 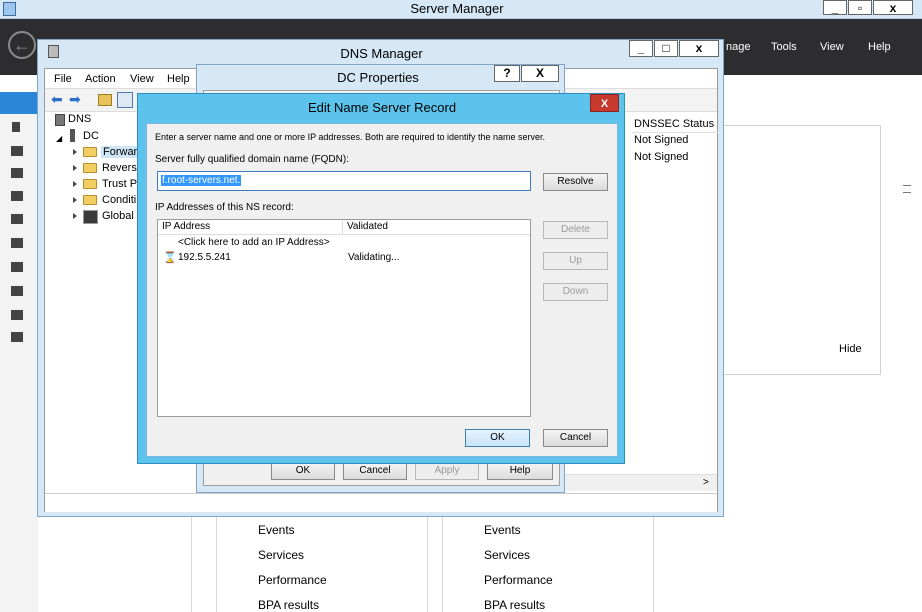 I want to click on menu-item-manage: nage, so click(x=738, y=47).